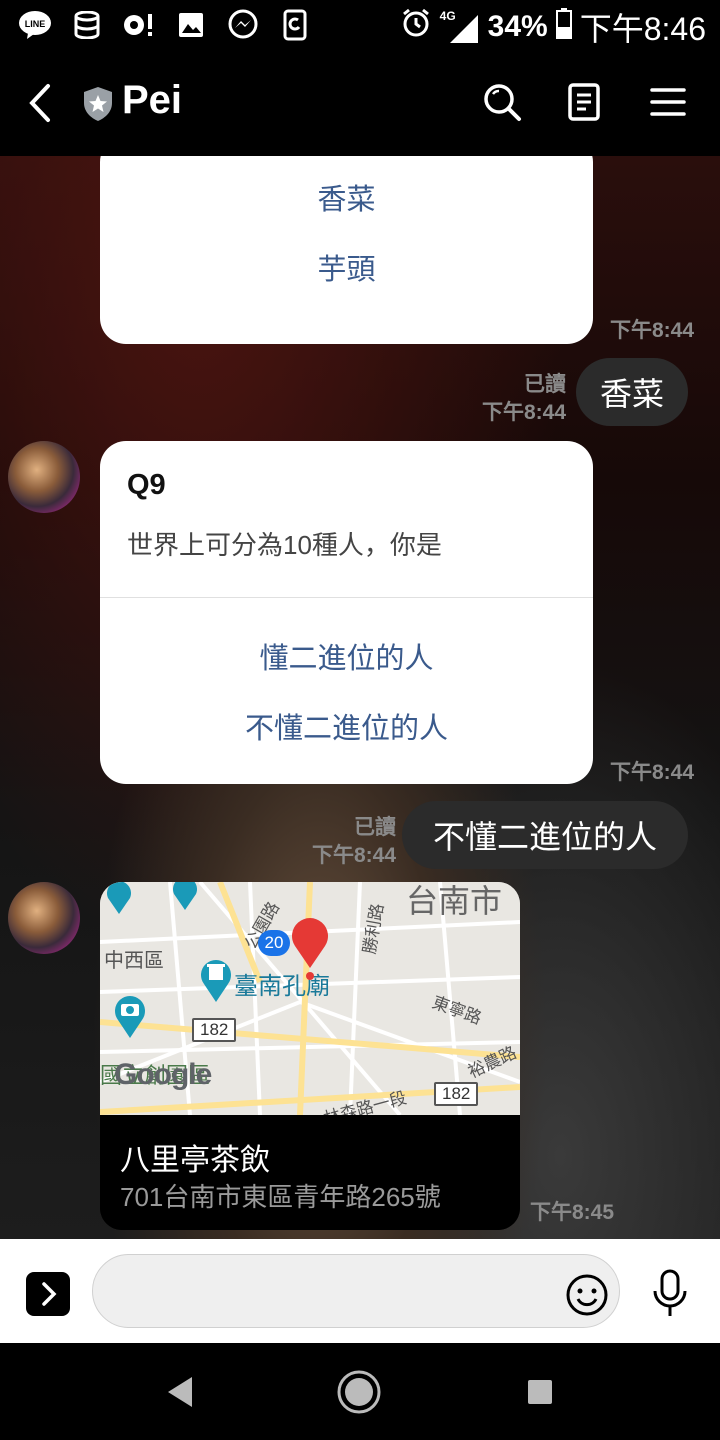 This screenshot has height=1440, width=720. Describe the element at coordinates (572, 1212) in the screenshot. I see `message-time: 下午8:45` at that location.